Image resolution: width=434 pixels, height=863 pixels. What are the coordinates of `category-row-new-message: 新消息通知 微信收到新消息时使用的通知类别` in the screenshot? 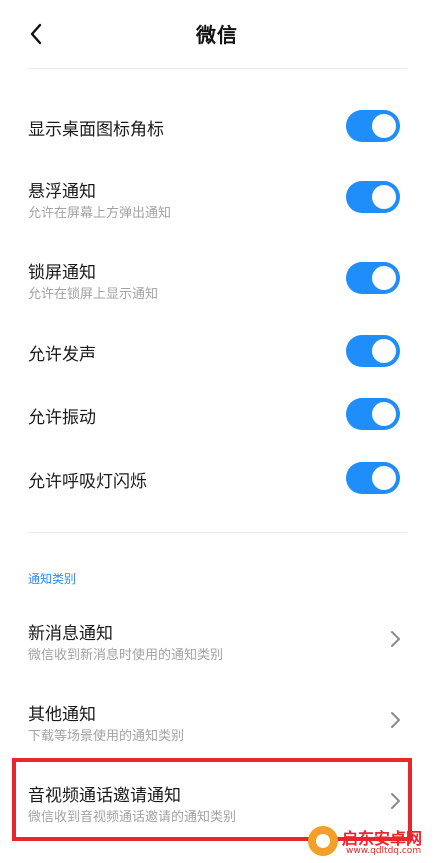 It's located at (217, 638).